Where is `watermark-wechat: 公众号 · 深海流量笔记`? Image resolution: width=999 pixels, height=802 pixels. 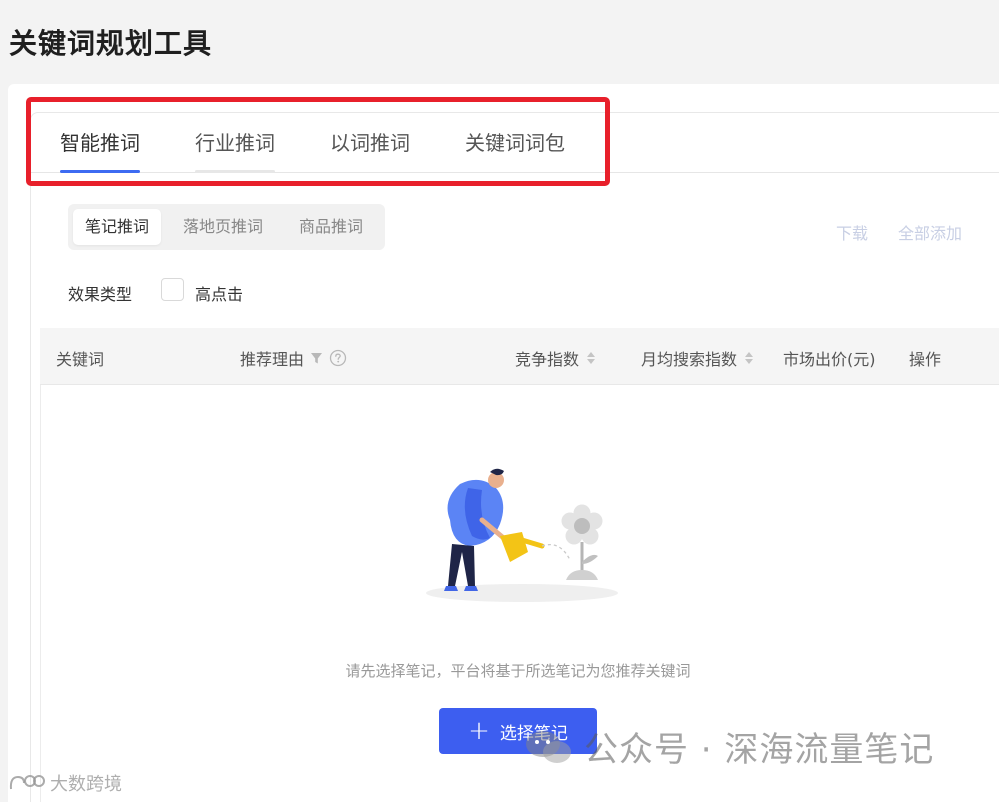
watermark-wechat: 公众号 · 深海流量笔记 is located at coordinates (729, 746).